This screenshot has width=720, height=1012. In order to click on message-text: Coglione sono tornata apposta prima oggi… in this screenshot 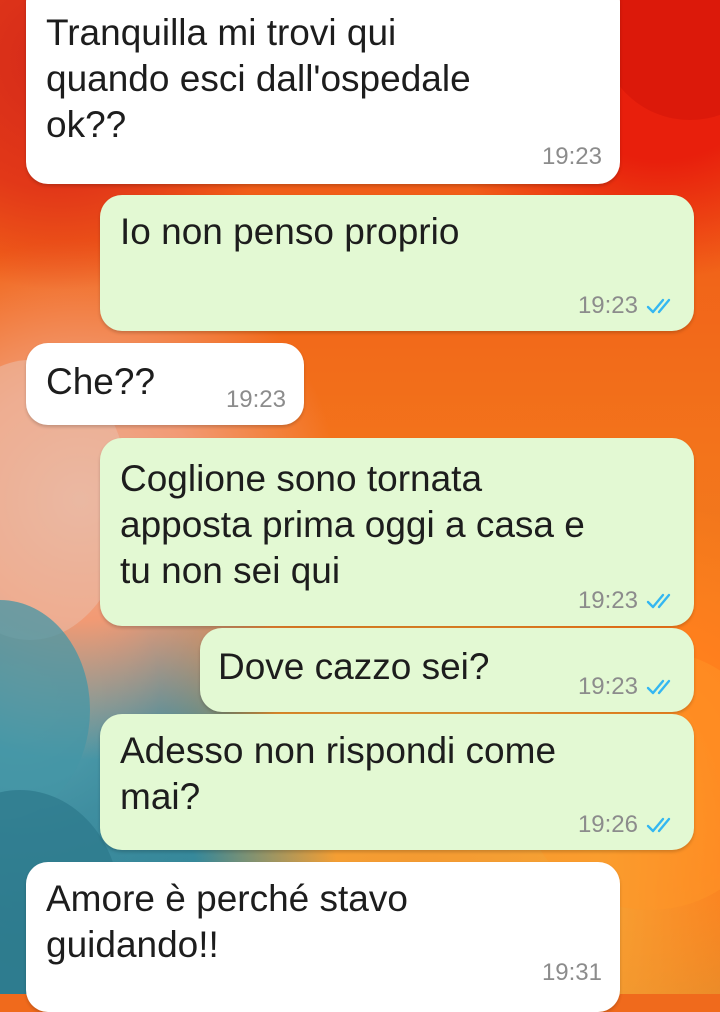, I will do `click(352, 524)`.